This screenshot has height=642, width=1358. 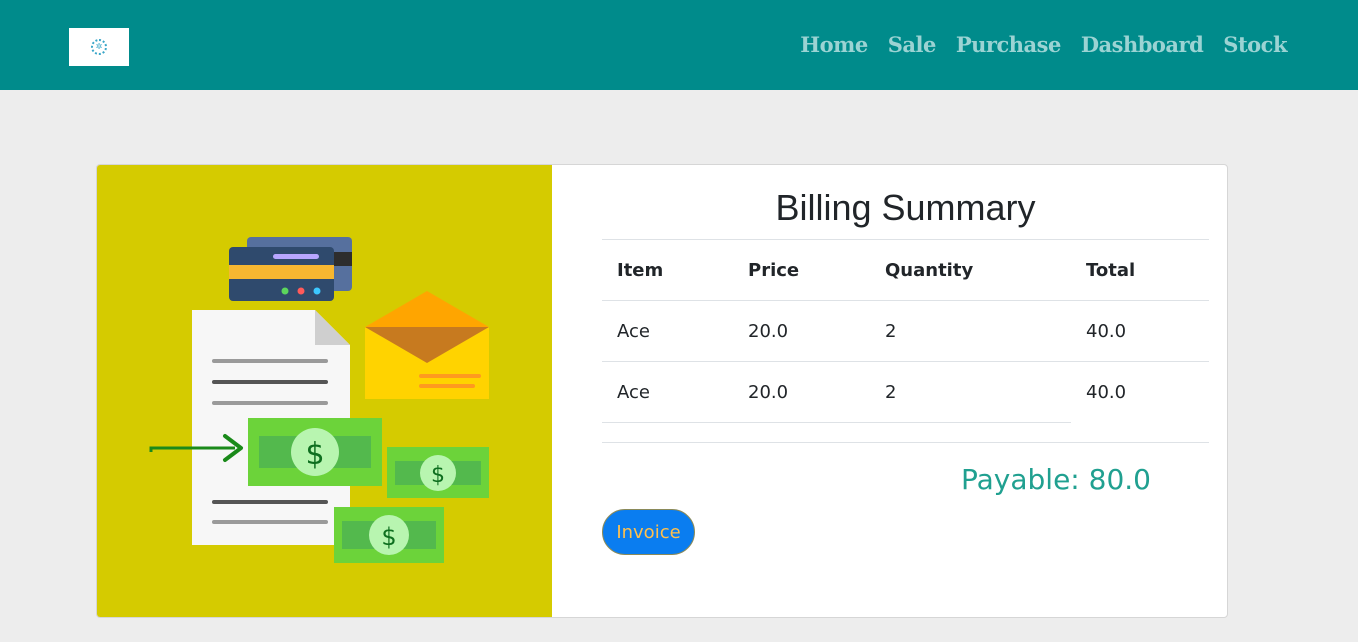 I want to click on dollar-sign-right: $, so click(x=438, y=475).